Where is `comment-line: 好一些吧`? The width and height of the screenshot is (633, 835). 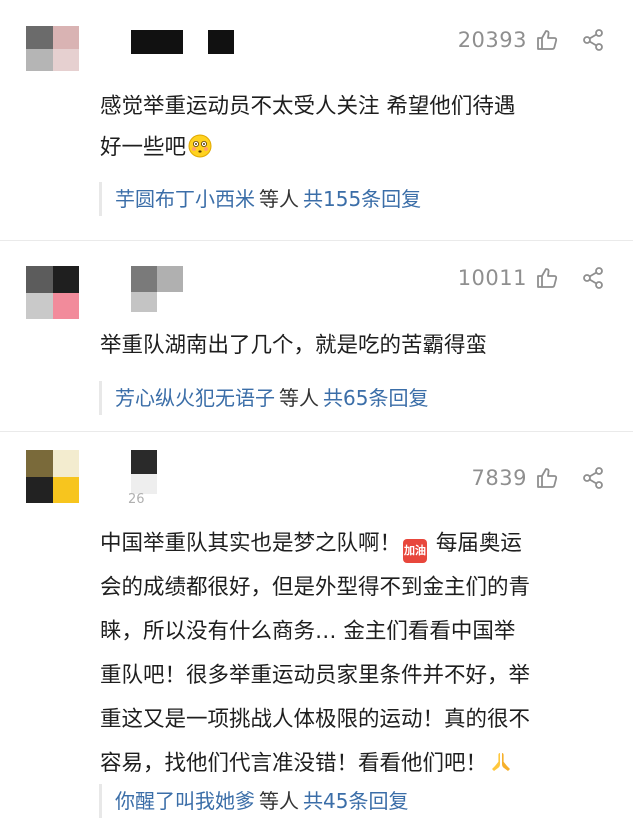 comment-line: 好一些吧 is located at coordinates (355, 149).